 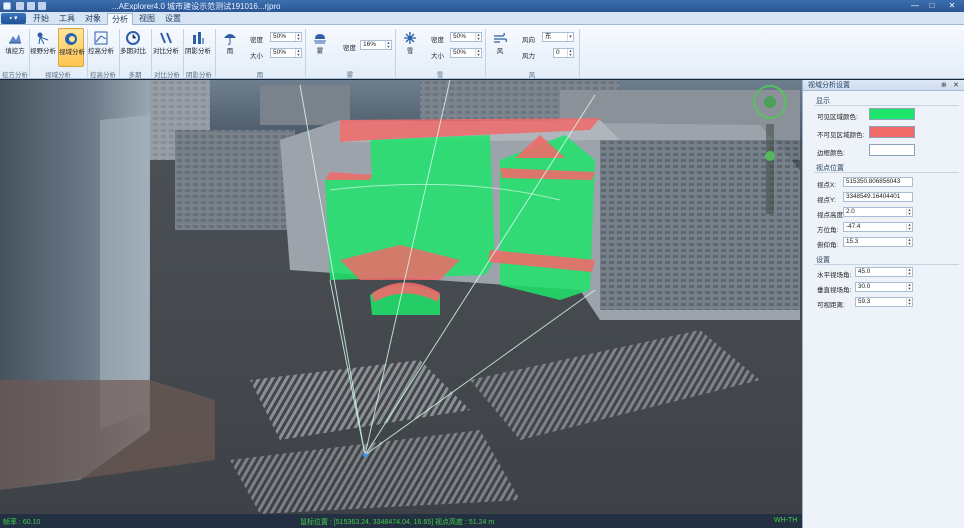 What do you see at coordinates (841, 135) in the screenshot?
I see `invisible-color-label: 不可见区域颜色:` at bounding box center [841, 135].